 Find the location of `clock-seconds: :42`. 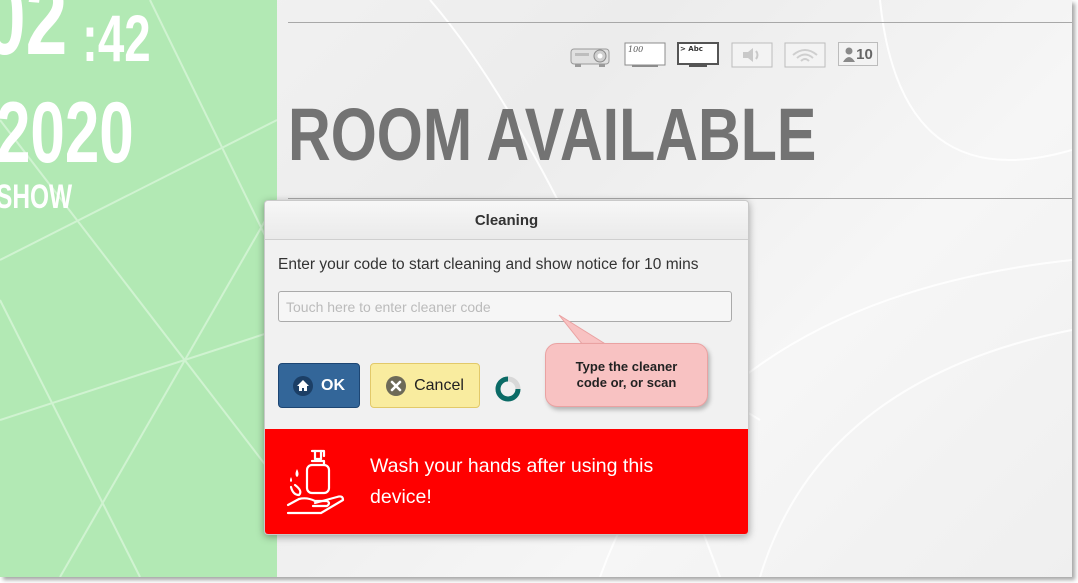

clock-seconds: :42 is located at coordinates (116, 38).